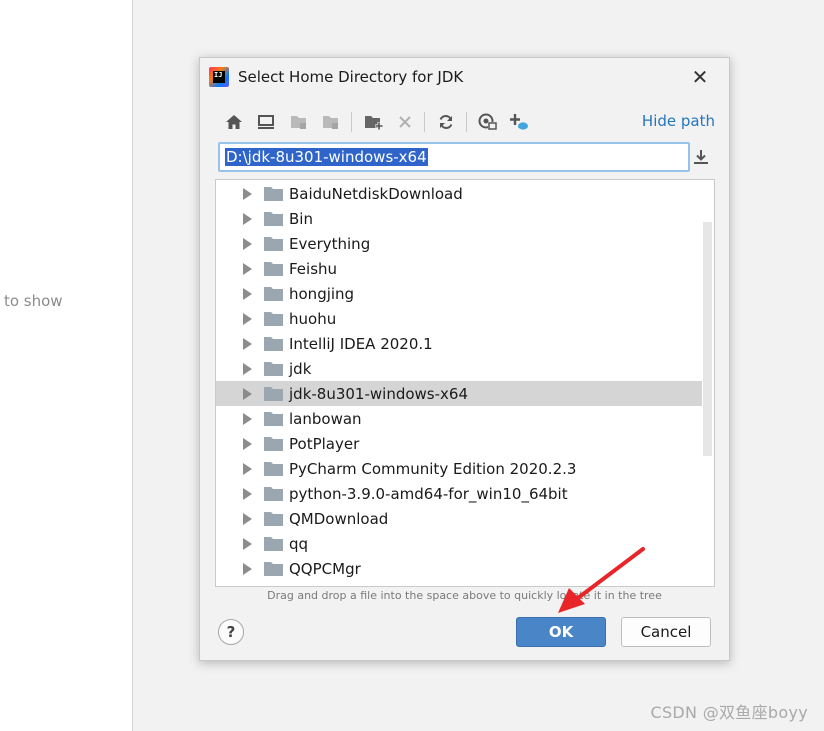 The width and height of the screenshot is (824, 731). What do you see at coordinates (231, 632) in the screenshot?
I see `help-button: ?` at bounding box center [231, 632].